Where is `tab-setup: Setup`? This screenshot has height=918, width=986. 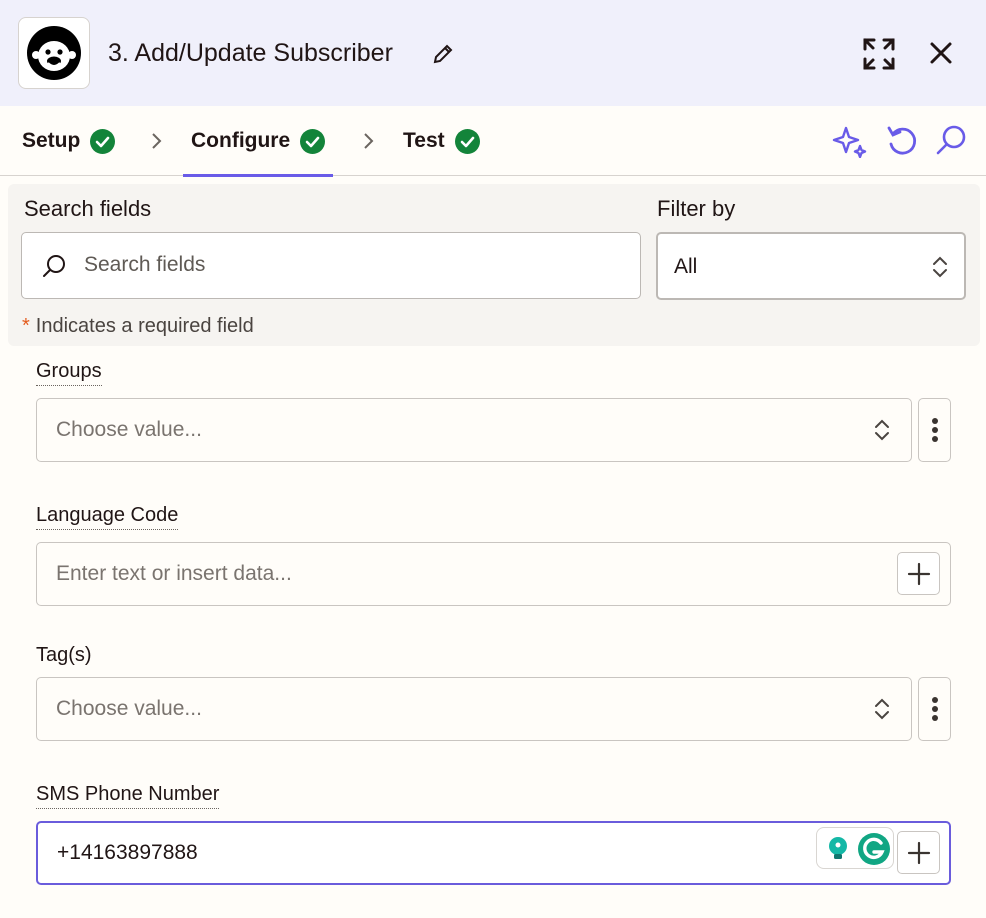
tab-setup: Setup is located at coordinates (69, 141).